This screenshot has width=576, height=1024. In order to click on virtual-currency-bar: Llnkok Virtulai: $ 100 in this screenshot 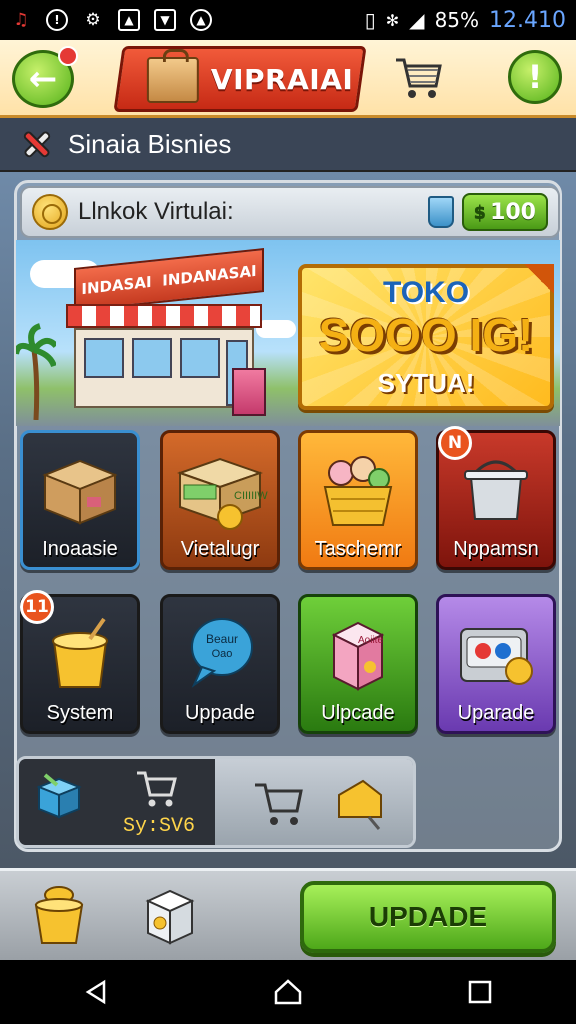, I will do `click(290, 212)`.